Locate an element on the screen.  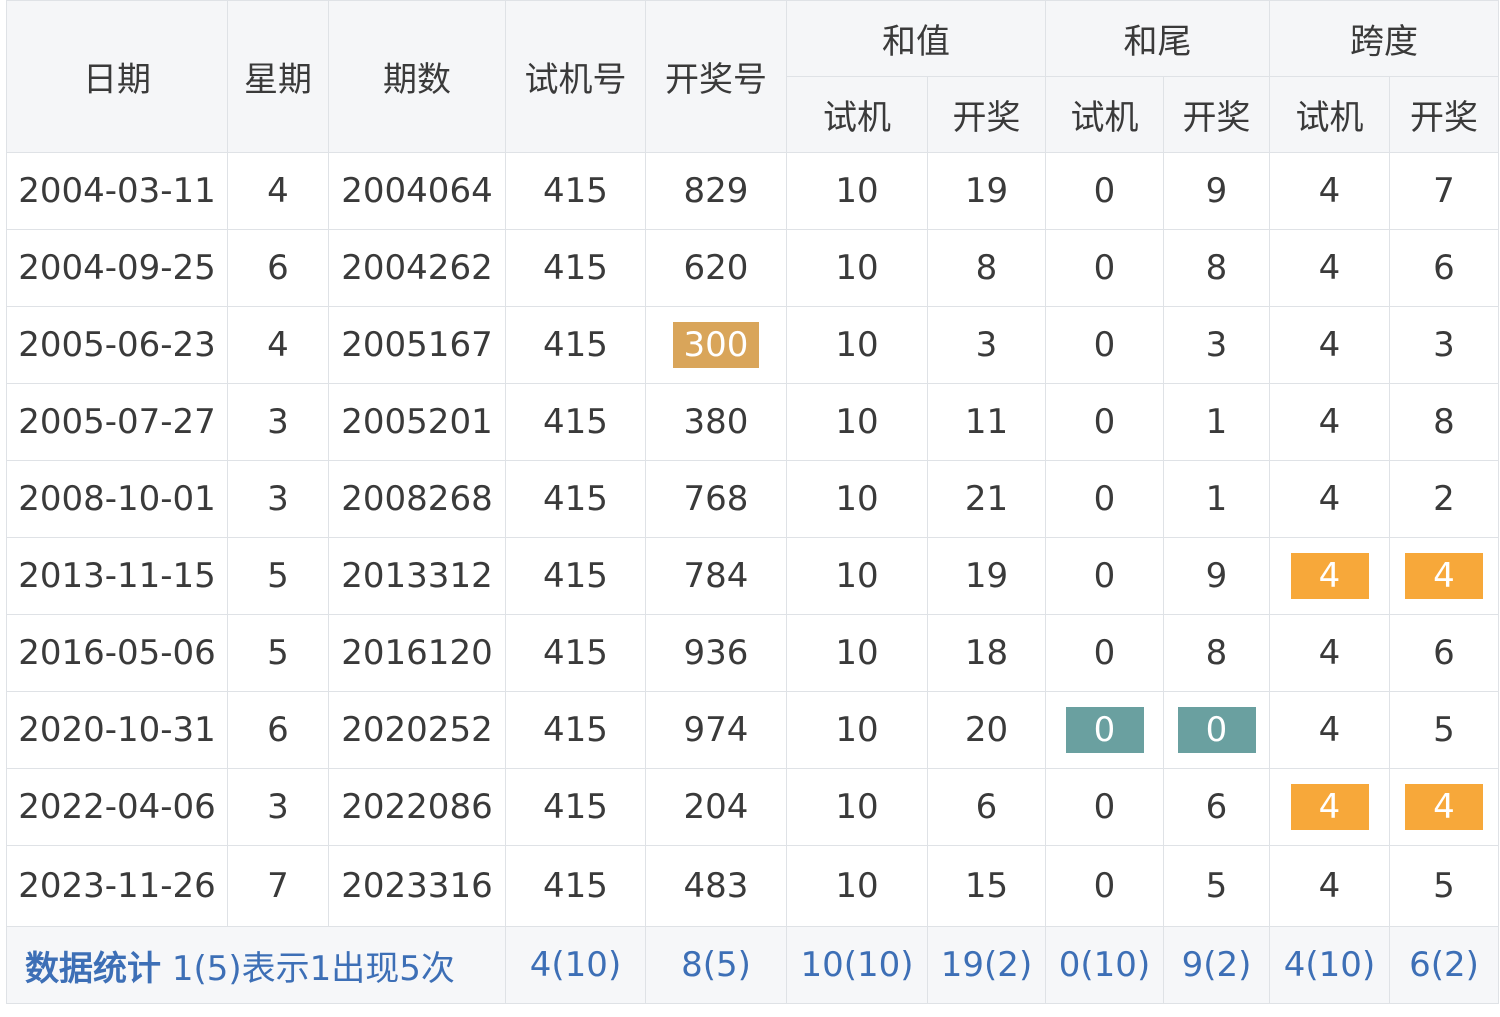
cell-draw: 380 is located at coordinates (716, 422).